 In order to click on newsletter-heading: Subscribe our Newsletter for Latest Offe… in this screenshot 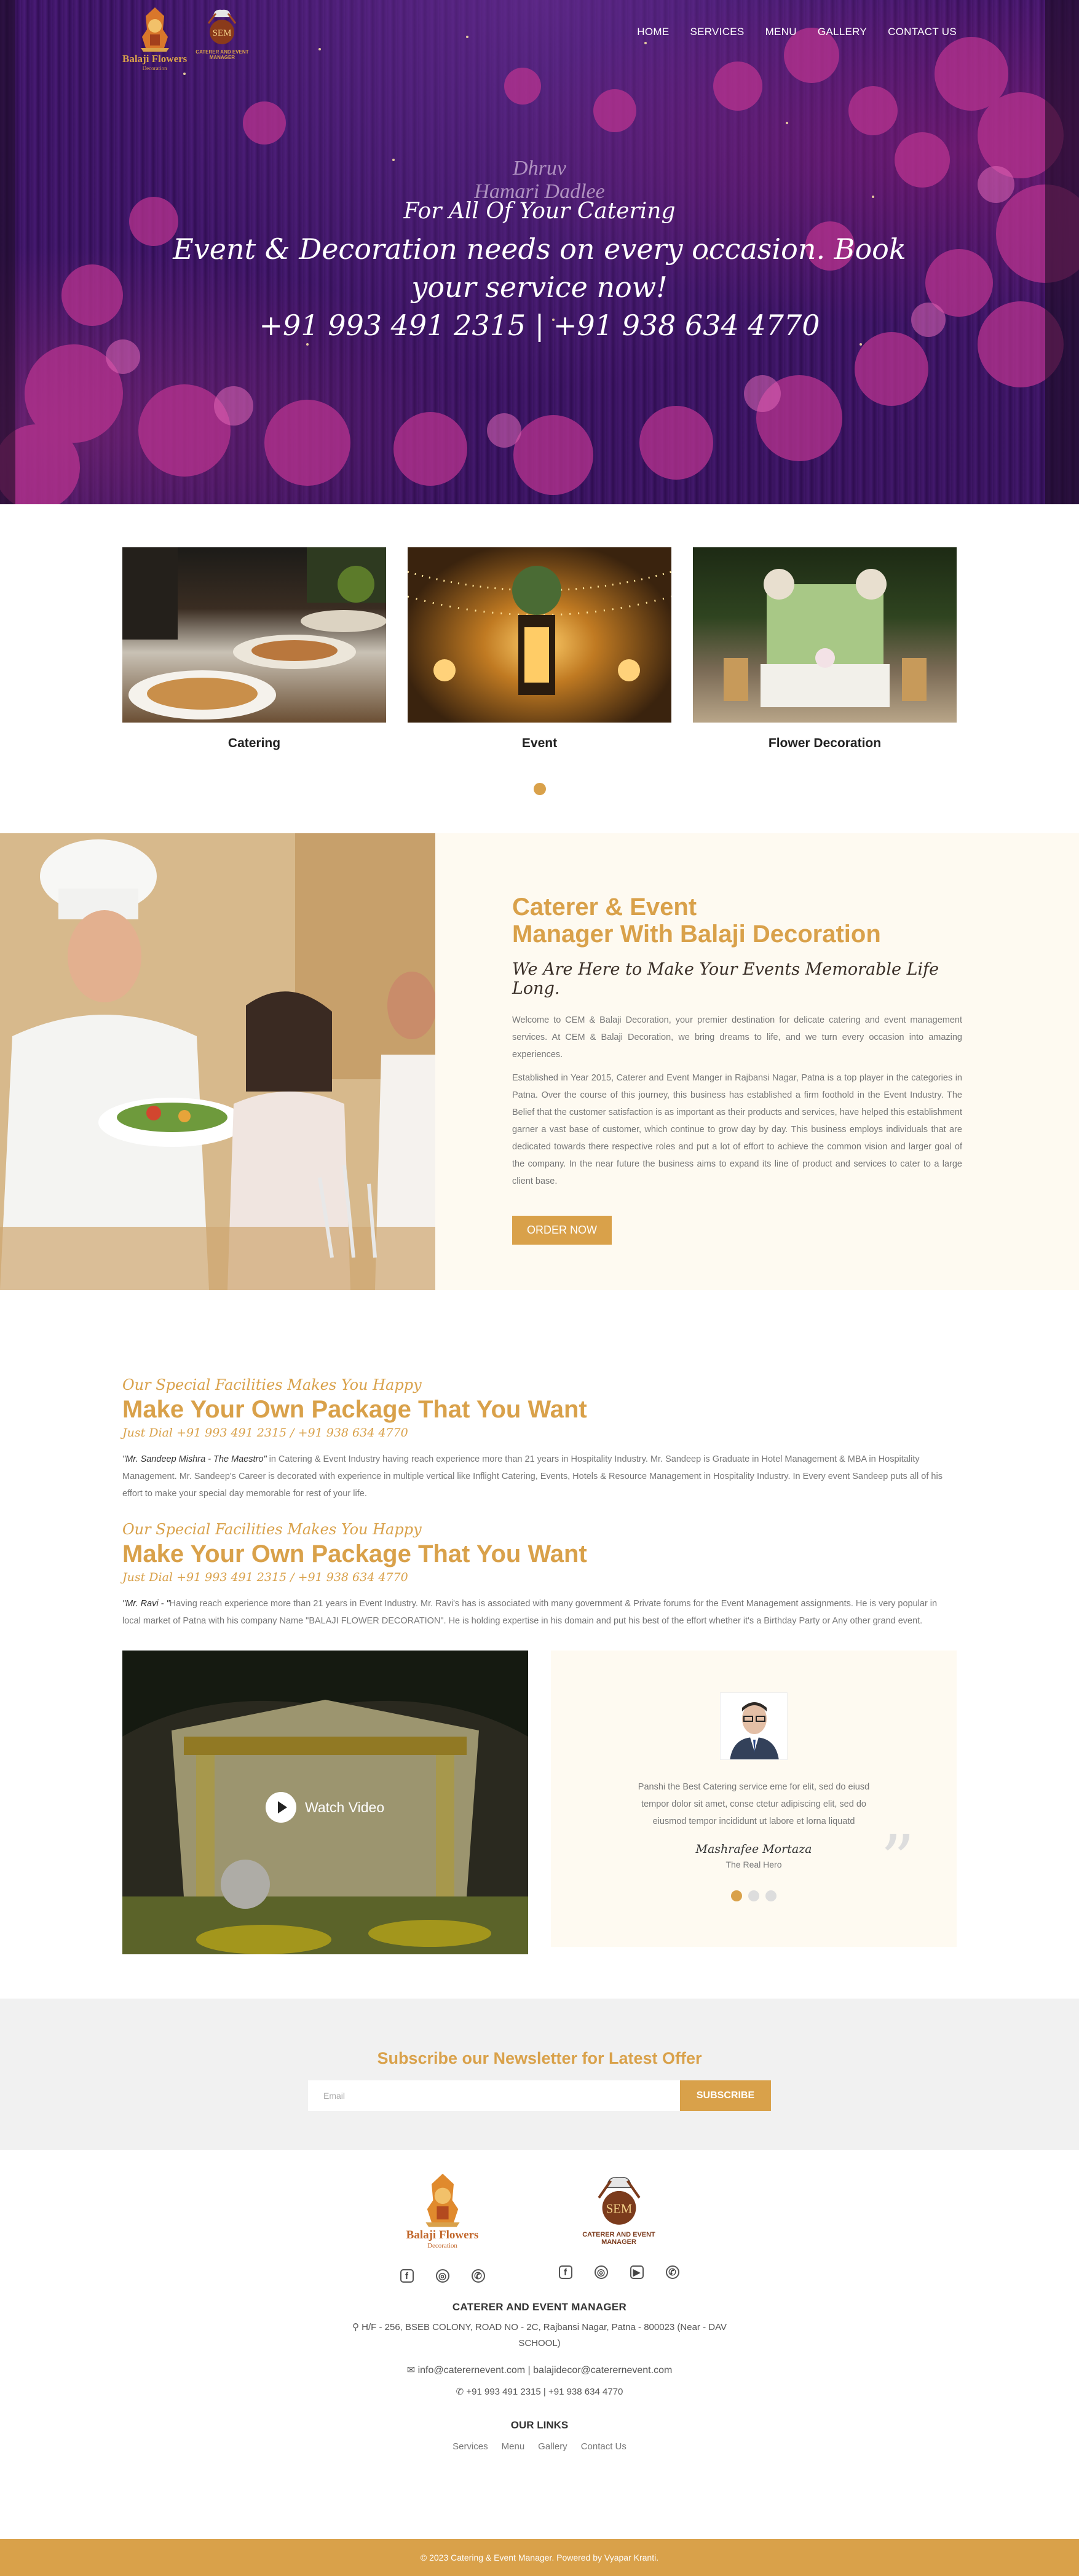, I will do `click(539, 2058)`.